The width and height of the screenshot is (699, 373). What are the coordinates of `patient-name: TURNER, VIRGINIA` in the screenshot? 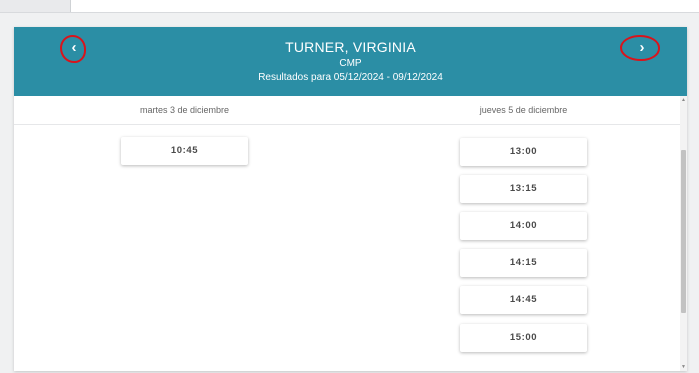 It's located at (350, 47).